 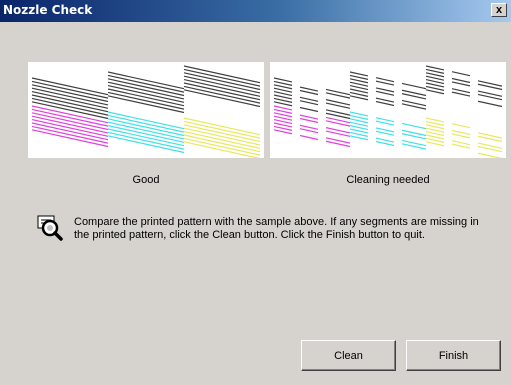 I want to click on cleaning-needed-pattern-sample, so click(x=388, y=110).